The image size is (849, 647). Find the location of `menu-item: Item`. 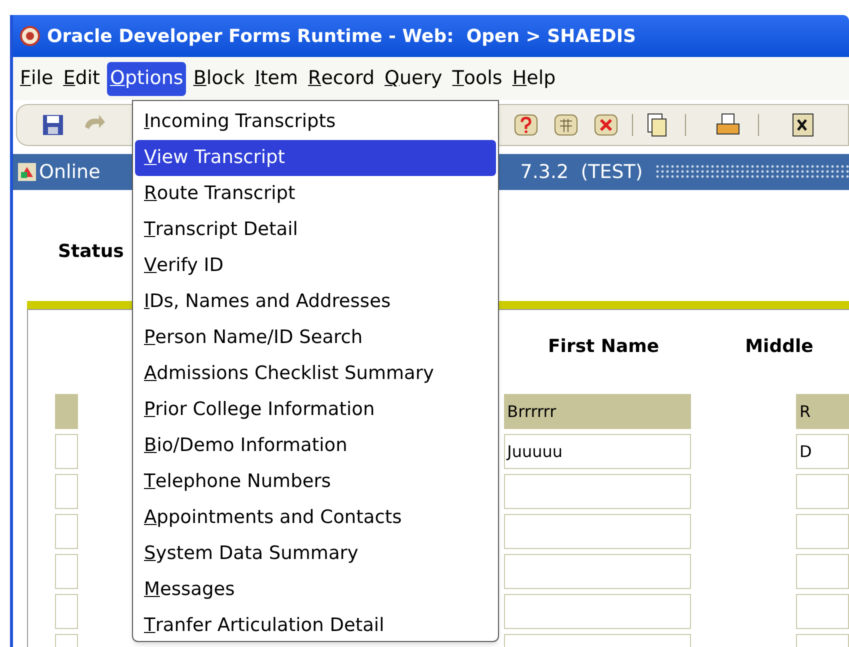

menu-item: Item is located at coordinates (276, 79).